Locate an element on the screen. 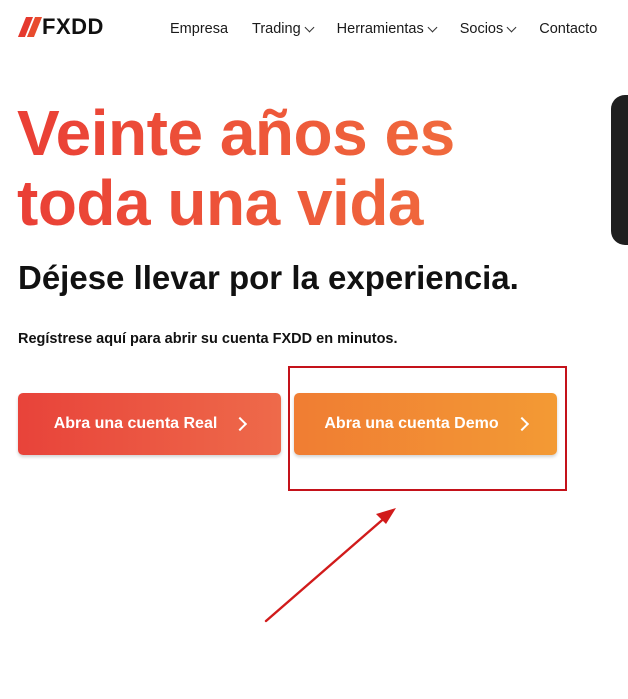 This screenshot has width=628, height=699. nav-item-socios: Socios is located at coordinates (488, 29).